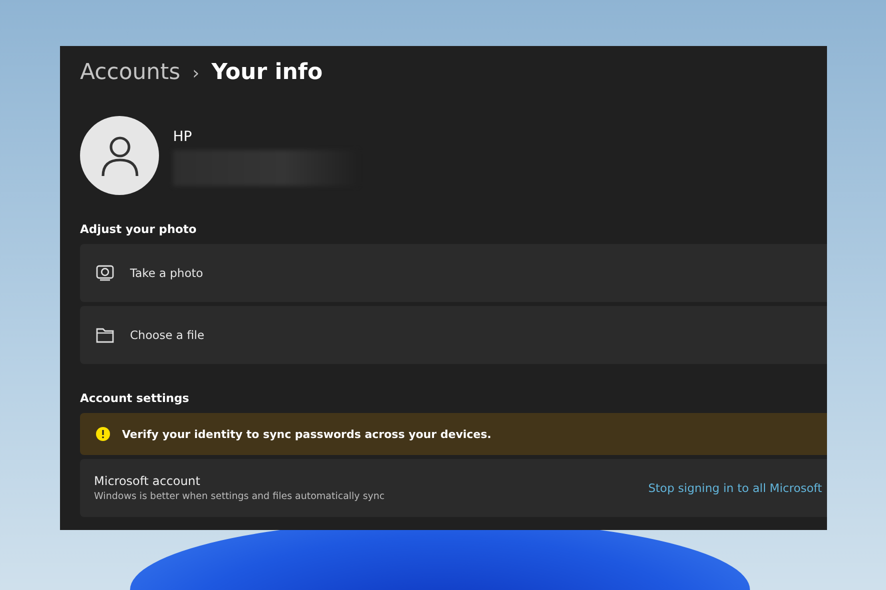 This screenshot has width=886, height=590. What do you see at coordinates (135, 398) in the screenshot?
I see `section-heading: Account settings` at bounding box center [135, 398].